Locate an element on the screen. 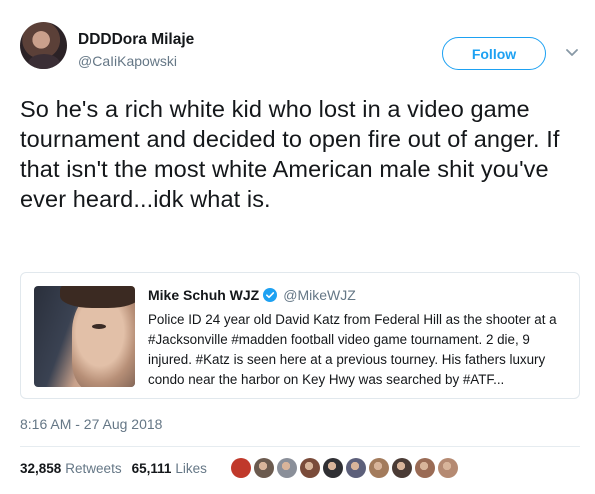  liker-avatars is located at coordinates (345, 468).